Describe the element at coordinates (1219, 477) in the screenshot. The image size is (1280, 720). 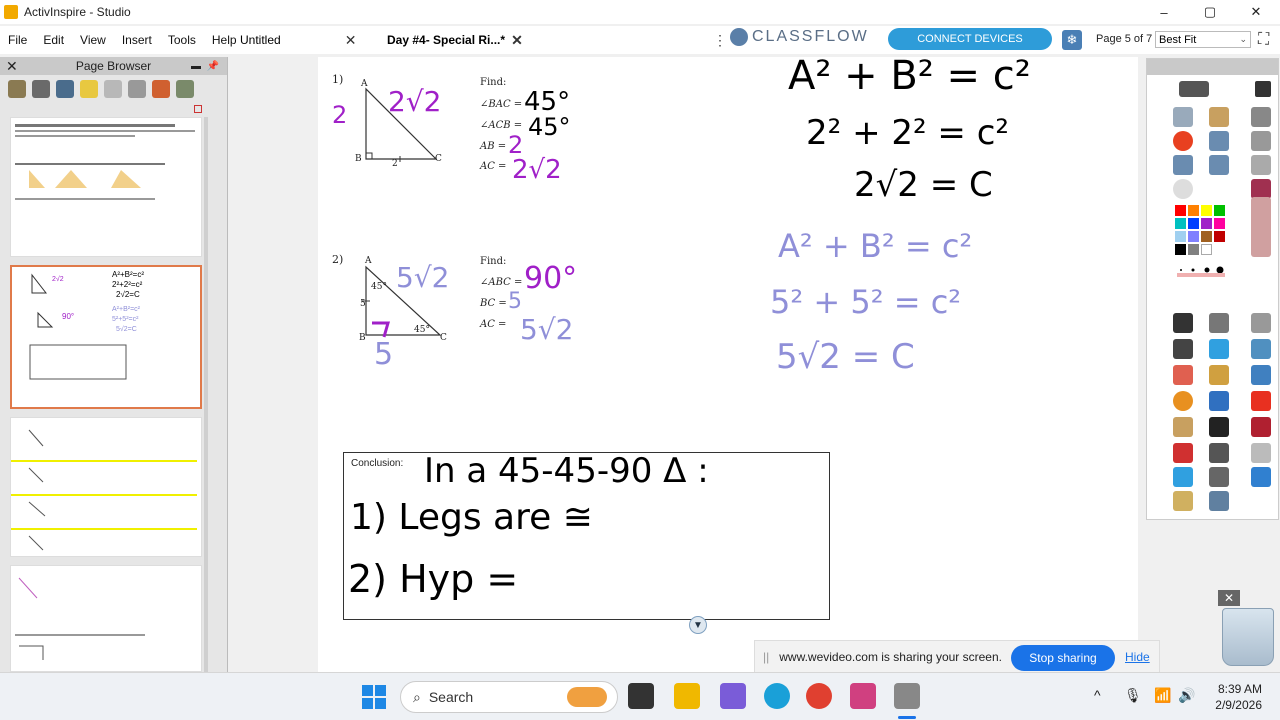
I see `camera-icon` at that location.